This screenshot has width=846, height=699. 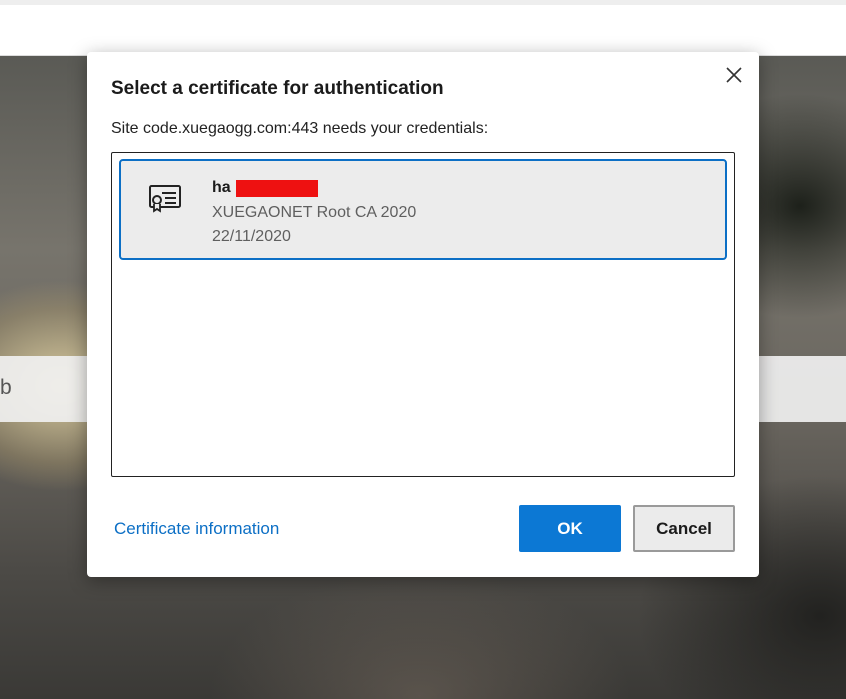 What do you see at coordinates (221, 187) in the screenshot?
I see `certificate-name: ha` at bounding box center [221, 187].